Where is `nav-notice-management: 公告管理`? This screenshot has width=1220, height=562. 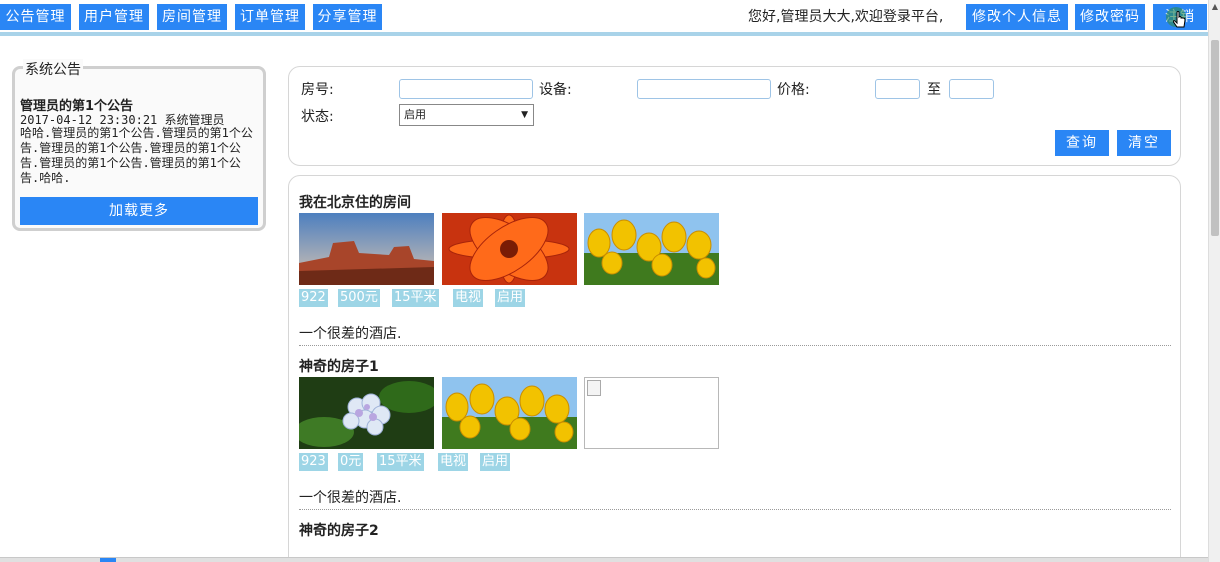 nav-notice-management: 公告管理 is located at coordinates (35, 17).